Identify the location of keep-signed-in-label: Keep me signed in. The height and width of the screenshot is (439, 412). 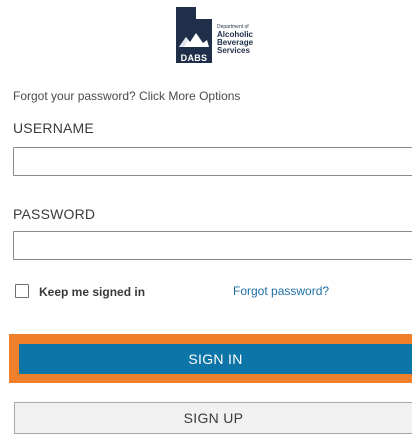
(92, 292).